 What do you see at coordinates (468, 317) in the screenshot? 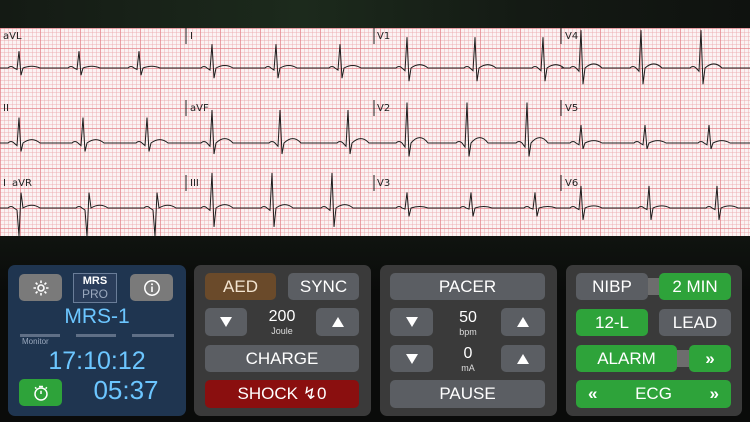
I see `pacer-rate-value: 50` at bounding box center [468, 317].